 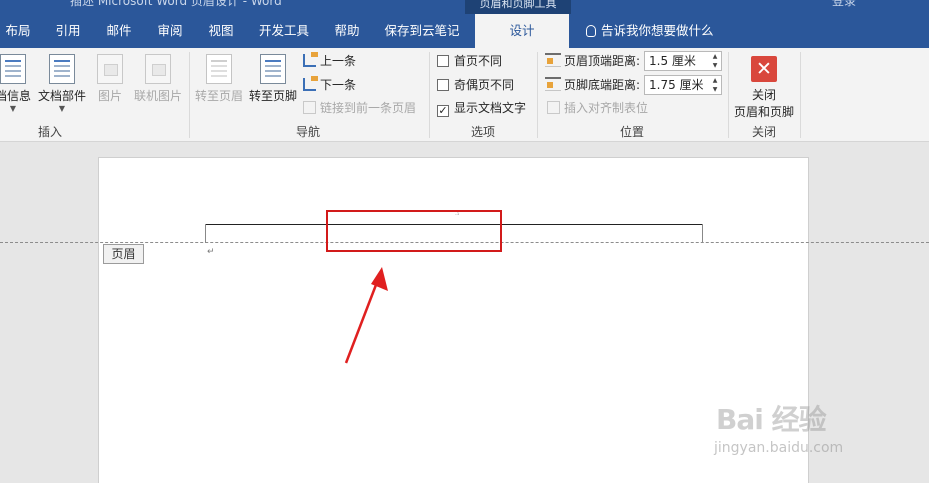 What do you see at coordinates (13, 69) in the screenshot?
I see `document-info-icon` at bounding box center [13, 69].